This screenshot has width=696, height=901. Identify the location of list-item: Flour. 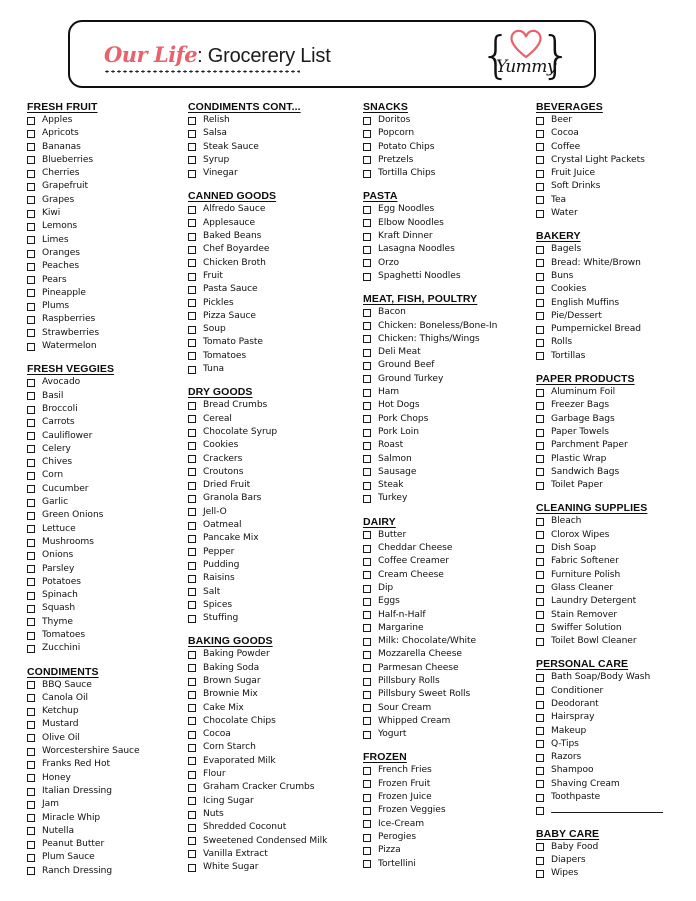
(274, 774).